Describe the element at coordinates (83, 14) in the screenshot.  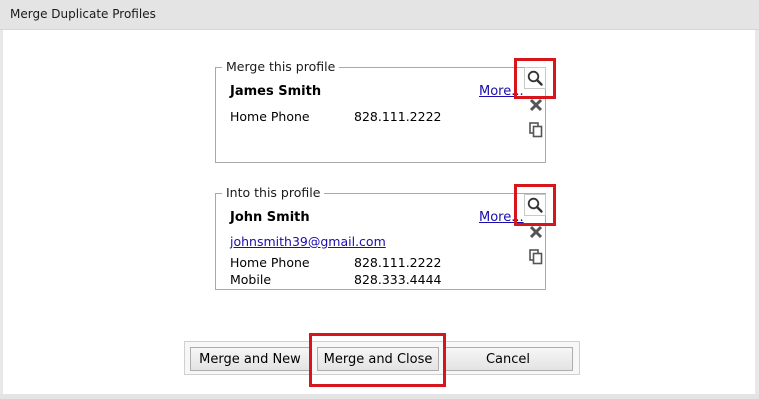
I see `window-title: Merge Duplicate Profiles` at that location.